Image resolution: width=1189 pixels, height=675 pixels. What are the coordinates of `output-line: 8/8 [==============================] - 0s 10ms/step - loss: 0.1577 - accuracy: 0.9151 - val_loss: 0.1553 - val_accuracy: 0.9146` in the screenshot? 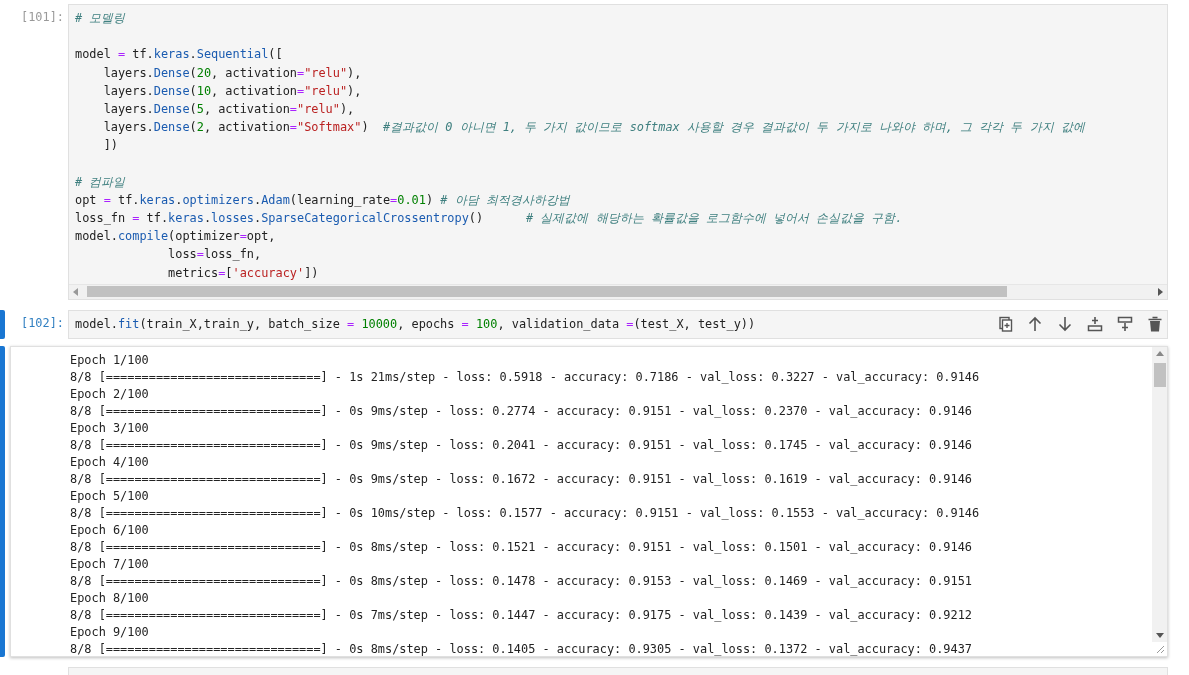 It's located at (525, 513).